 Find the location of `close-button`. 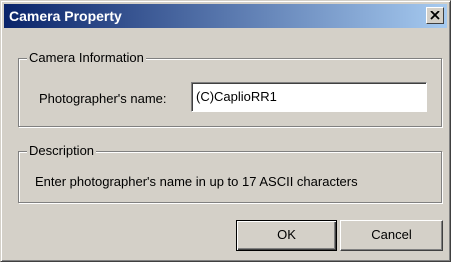

close-button is located at coordinates (435, 15).